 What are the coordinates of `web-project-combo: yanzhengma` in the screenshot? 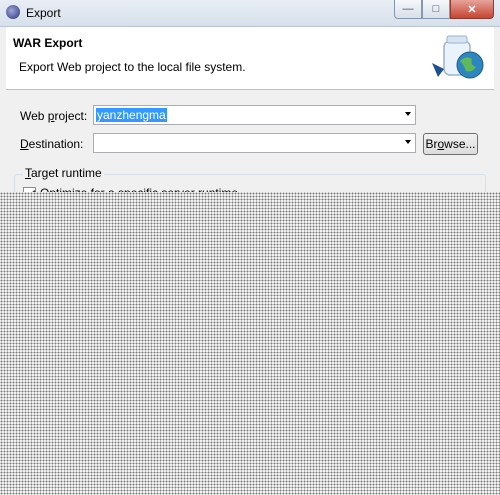 It's located at (254, 115).